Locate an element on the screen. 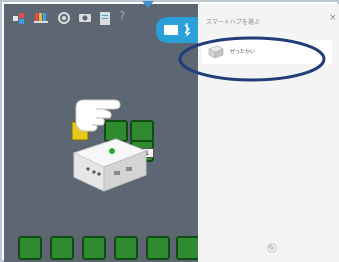 The image size is (339, 262). close-icon: × is located at coordinates (333, 18).